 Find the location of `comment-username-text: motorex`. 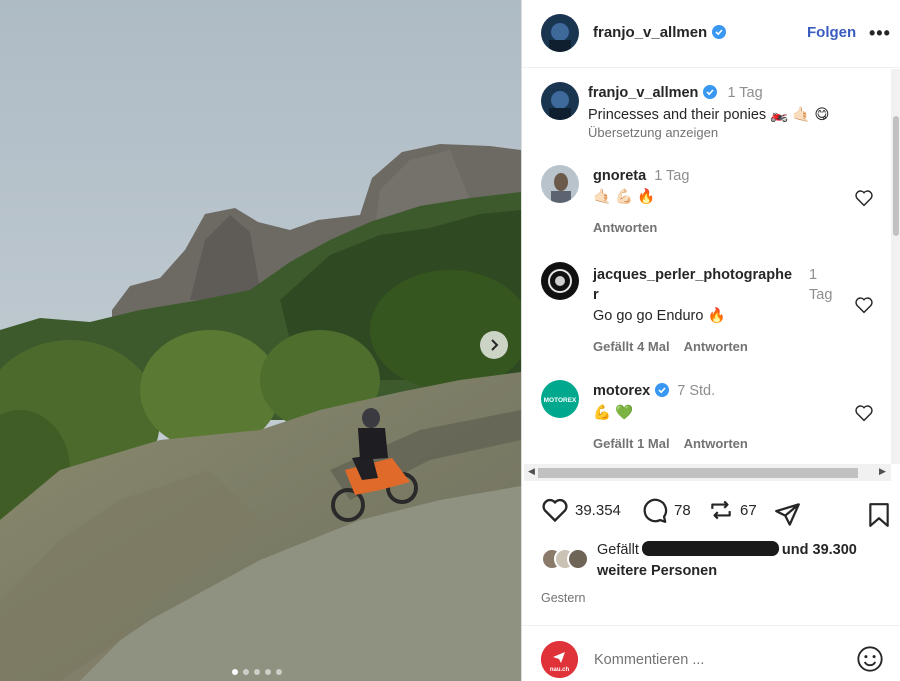

comment-username-text: motorex is located at coordinates (621, 391).